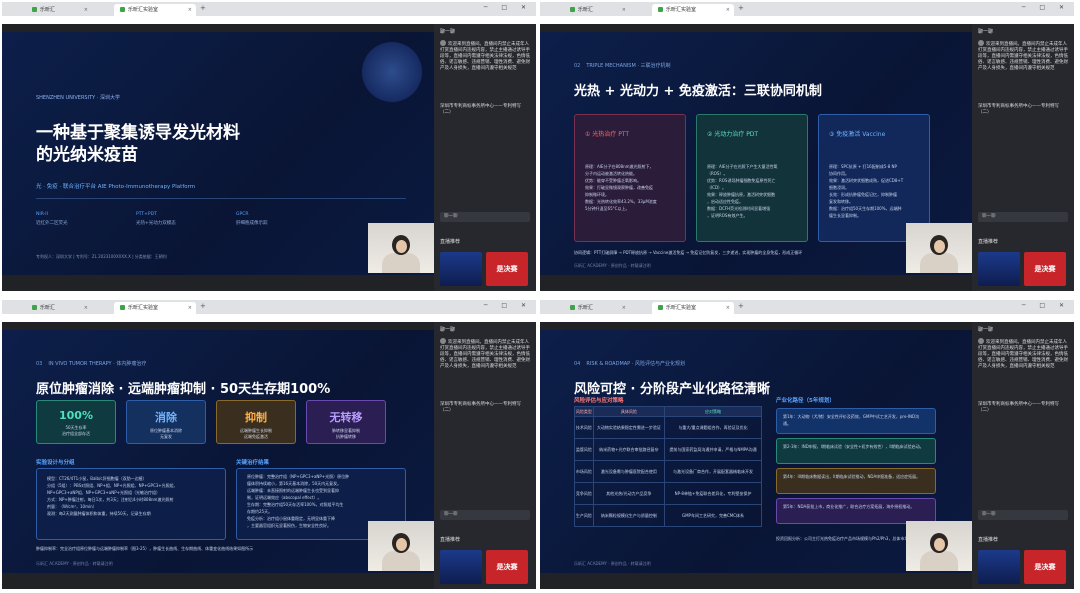 The height and width of the screenshot is (593, 1080). I want to click on stat-card: 抑制 远端肿瘤生长抑制 远端免疫激活, so click(256, 422).